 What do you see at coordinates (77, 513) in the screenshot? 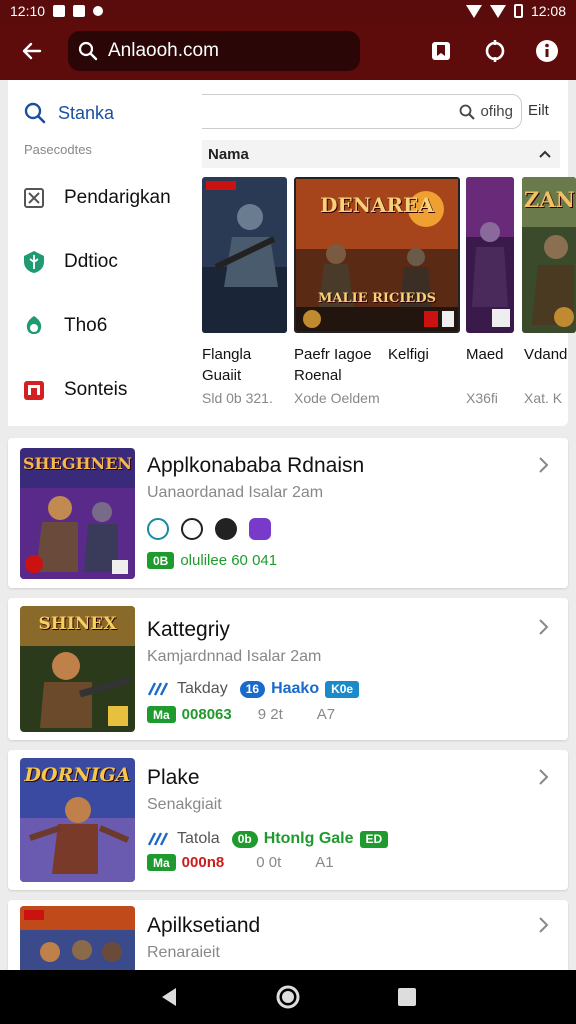
I see `app-thumbnail: SHEGHNEN` at bounding box center [77, 513].